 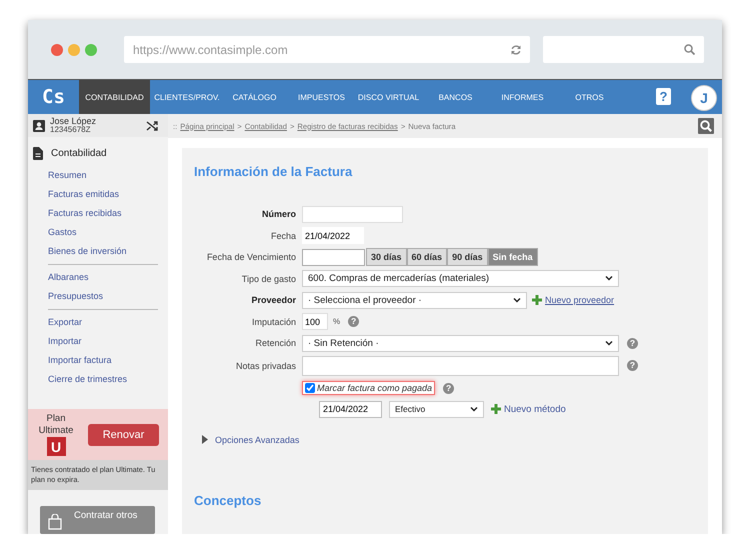 I want to click on shuffle-icon, so click(x=152, y=126).